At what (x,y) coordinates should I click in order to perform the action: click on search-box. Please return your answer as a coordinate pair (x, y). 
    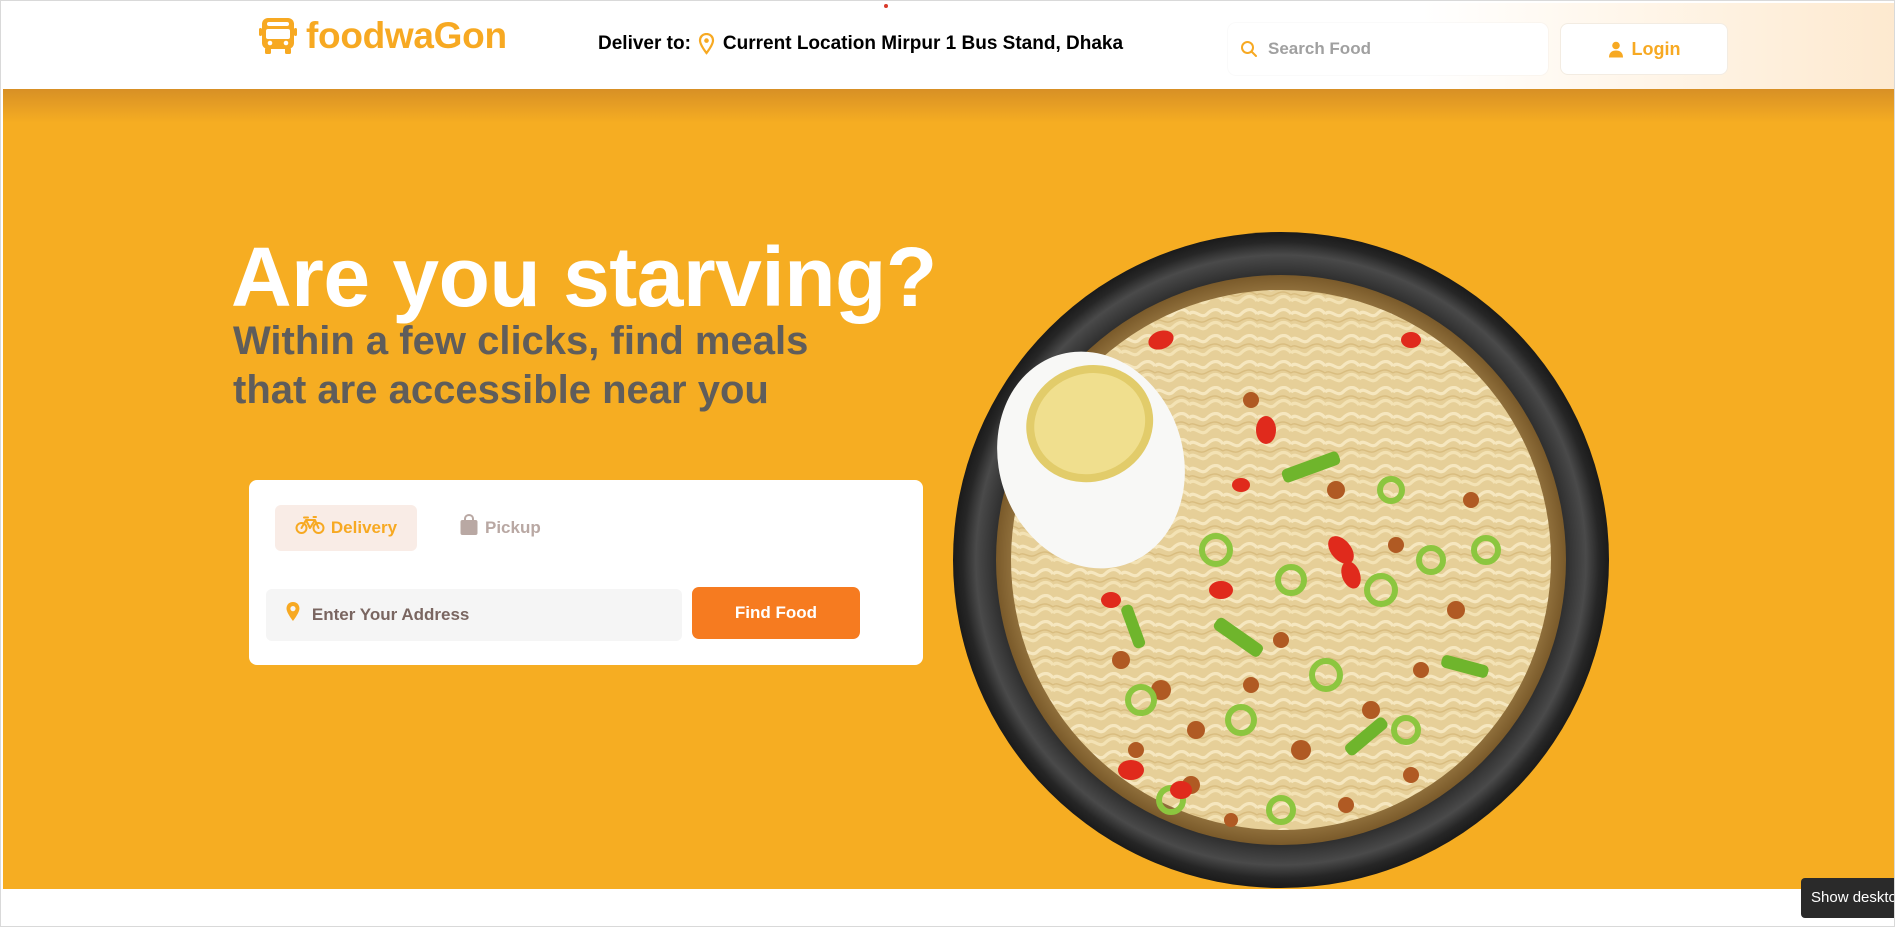
    Looking at the image, I should click on (1388, 49).